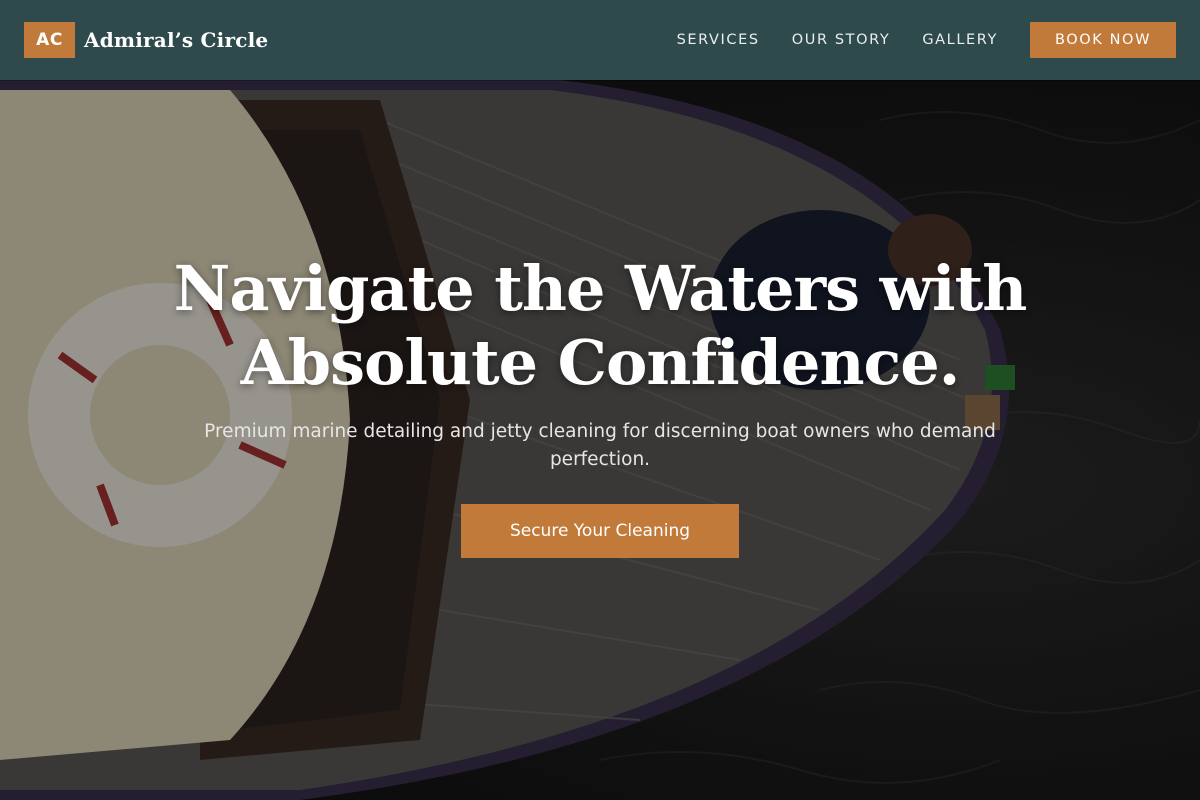 The height and width of the screenshot is (800, 1200). I want to click on secure-cleaning-button: Secure Your Cleaning, so click(600, 531).